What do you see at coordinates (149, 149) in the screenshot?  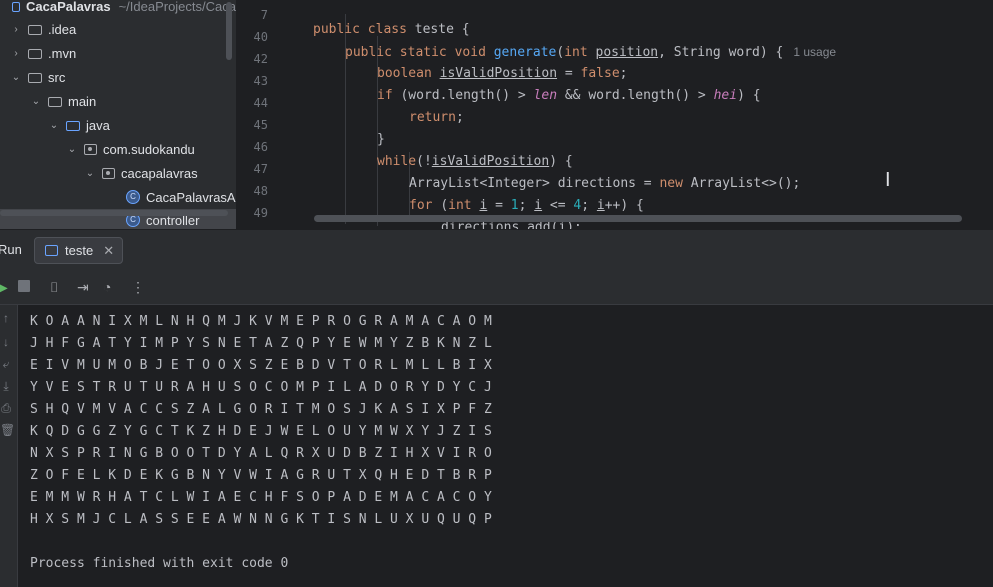 I see `tree-item-label: com.sudokandu` at bounding box center [149, 149].